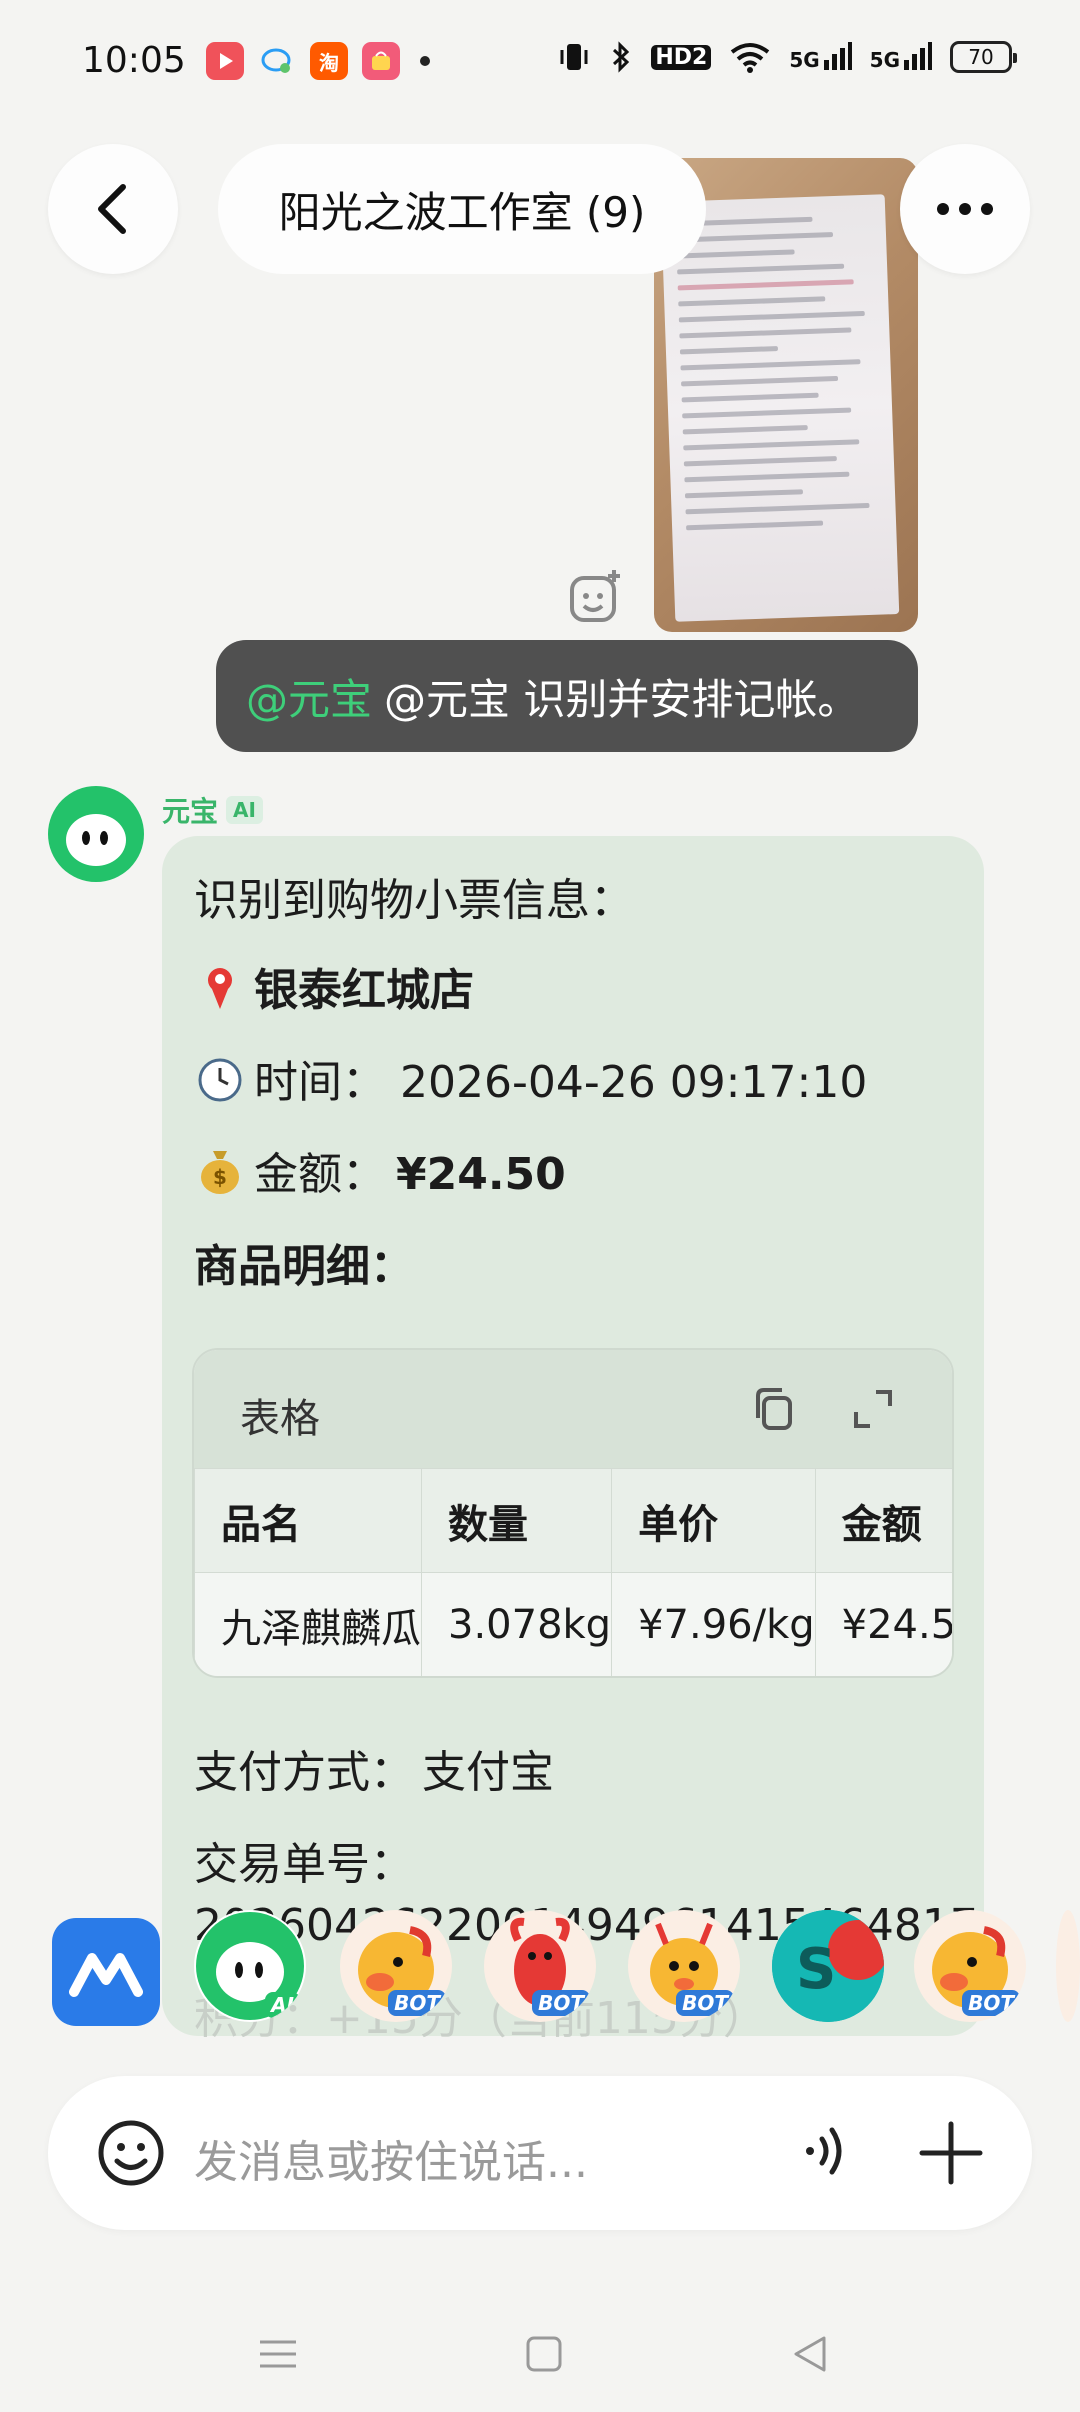  Describe the element at coordinates (304, 1864) in the screenshot. I see `transaction-label: 交易单号：` at that location.